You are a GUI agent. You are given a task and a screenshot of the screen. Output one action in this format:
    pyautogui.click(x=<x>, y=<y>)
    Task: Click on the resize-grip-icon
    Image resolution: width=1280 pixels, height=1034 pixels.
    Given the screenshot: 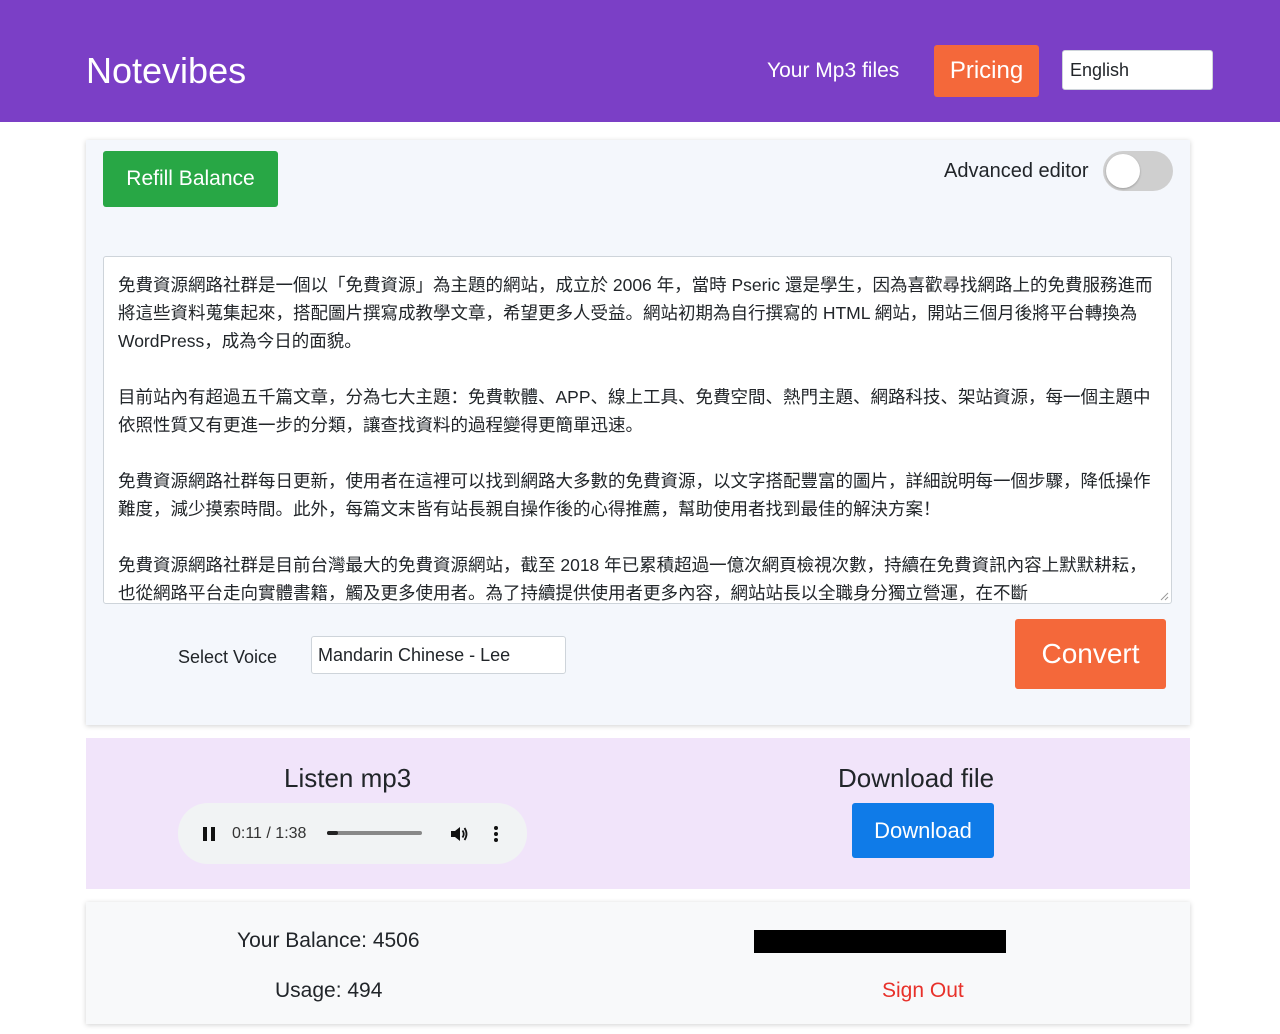 What is the action you would take?
    pyautogui.click(x=1164, y=596)
    